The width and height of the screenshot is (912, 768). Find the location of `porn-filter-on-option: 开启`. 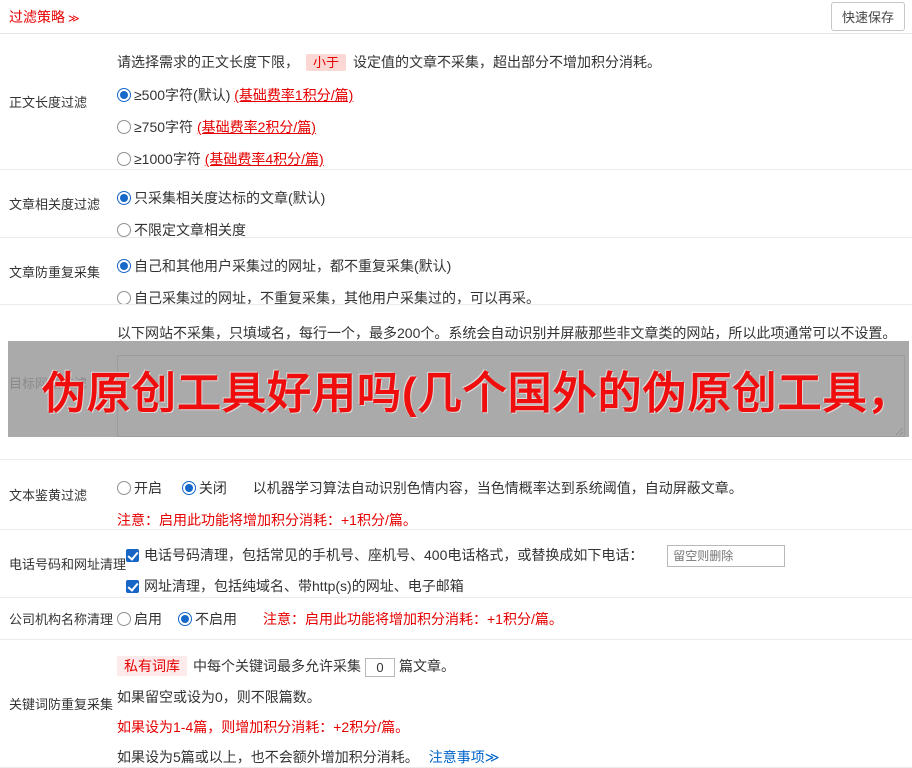

porn-filter-on-option: 开启 is located at coordinates (141, 488).